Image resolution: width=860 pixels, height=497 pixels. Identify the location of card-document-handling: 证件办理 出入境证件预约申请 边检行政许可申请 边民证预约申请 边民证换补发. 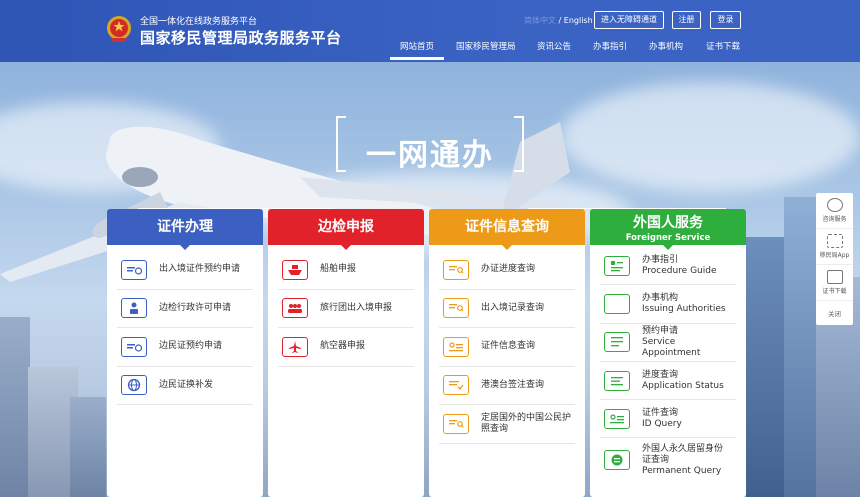
(185, 353).